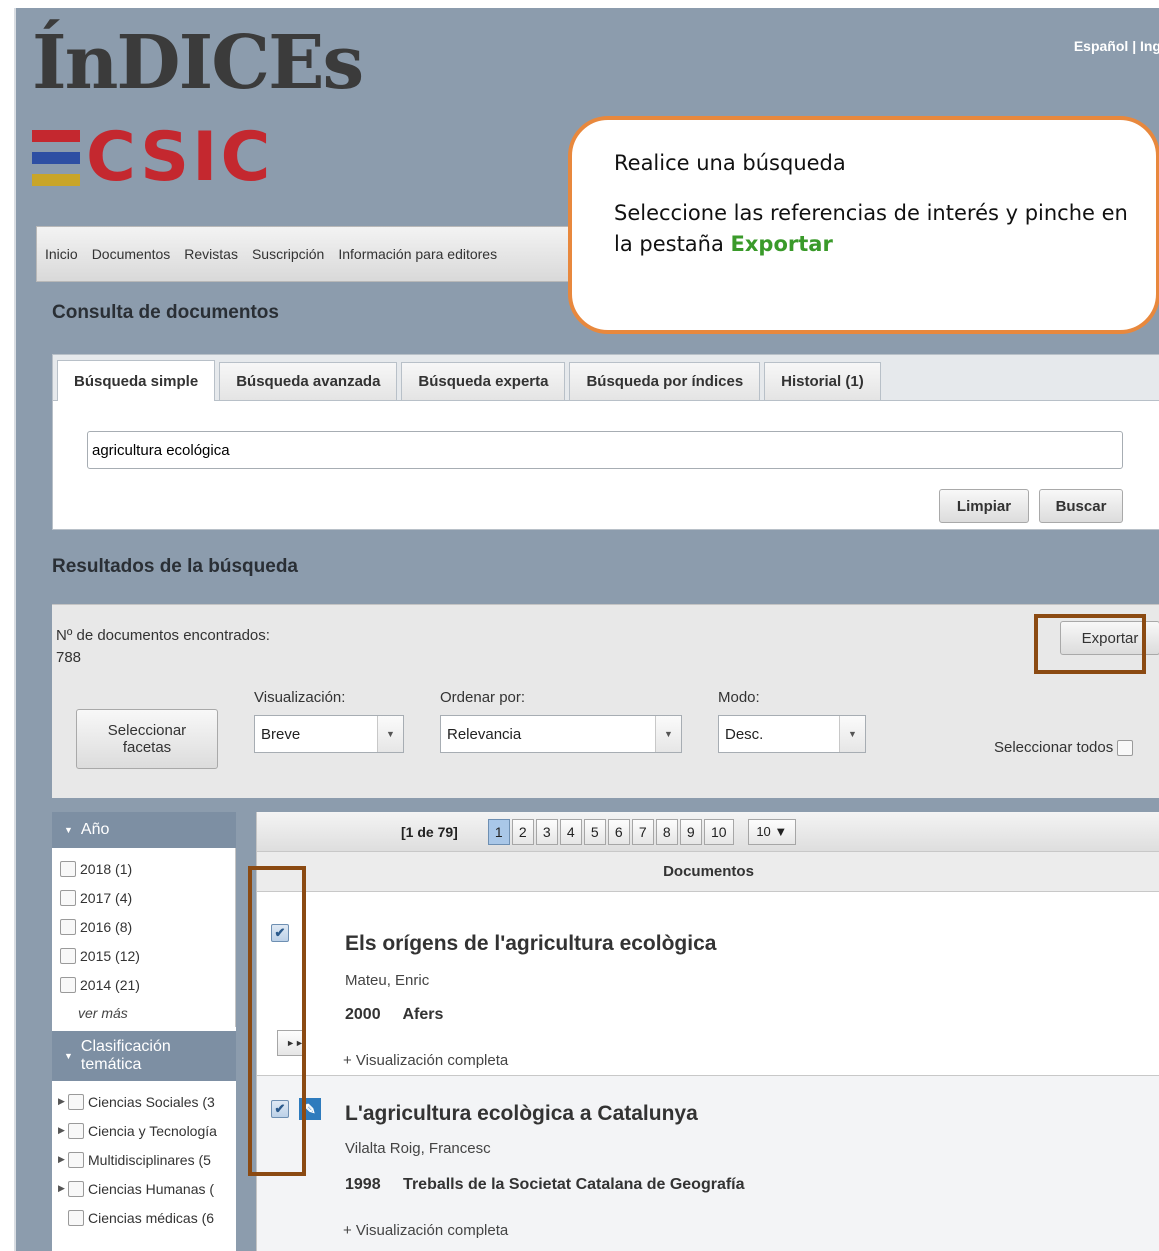 The width and height of the screenshot is (1159, 1251). Describe the element at coordinates (143, 1013) in the screenshot. I see `facet-more-link: ver más` at that location.